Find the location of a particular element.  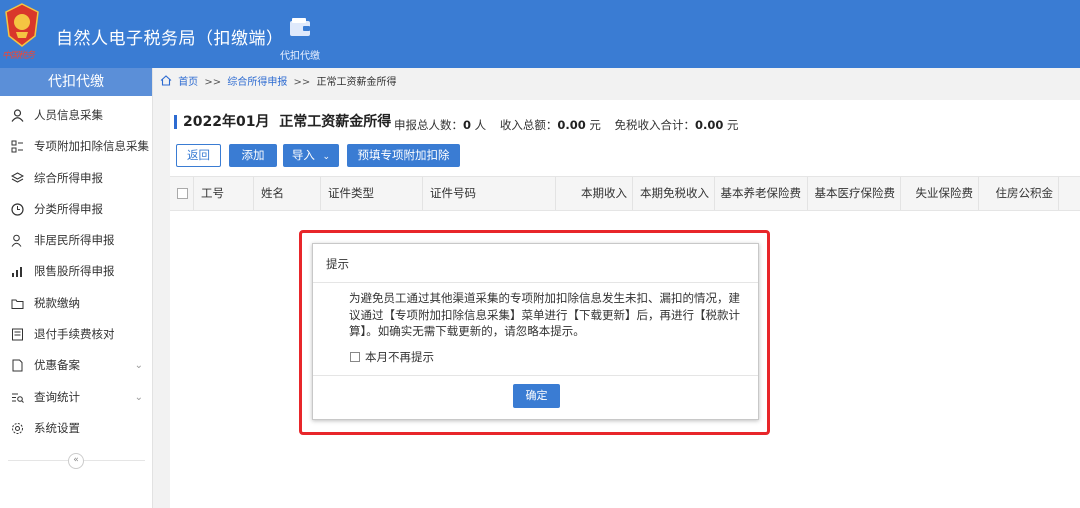

dont-remind-checkbox: 本月不再提示 is located at coordinates (392, 357).